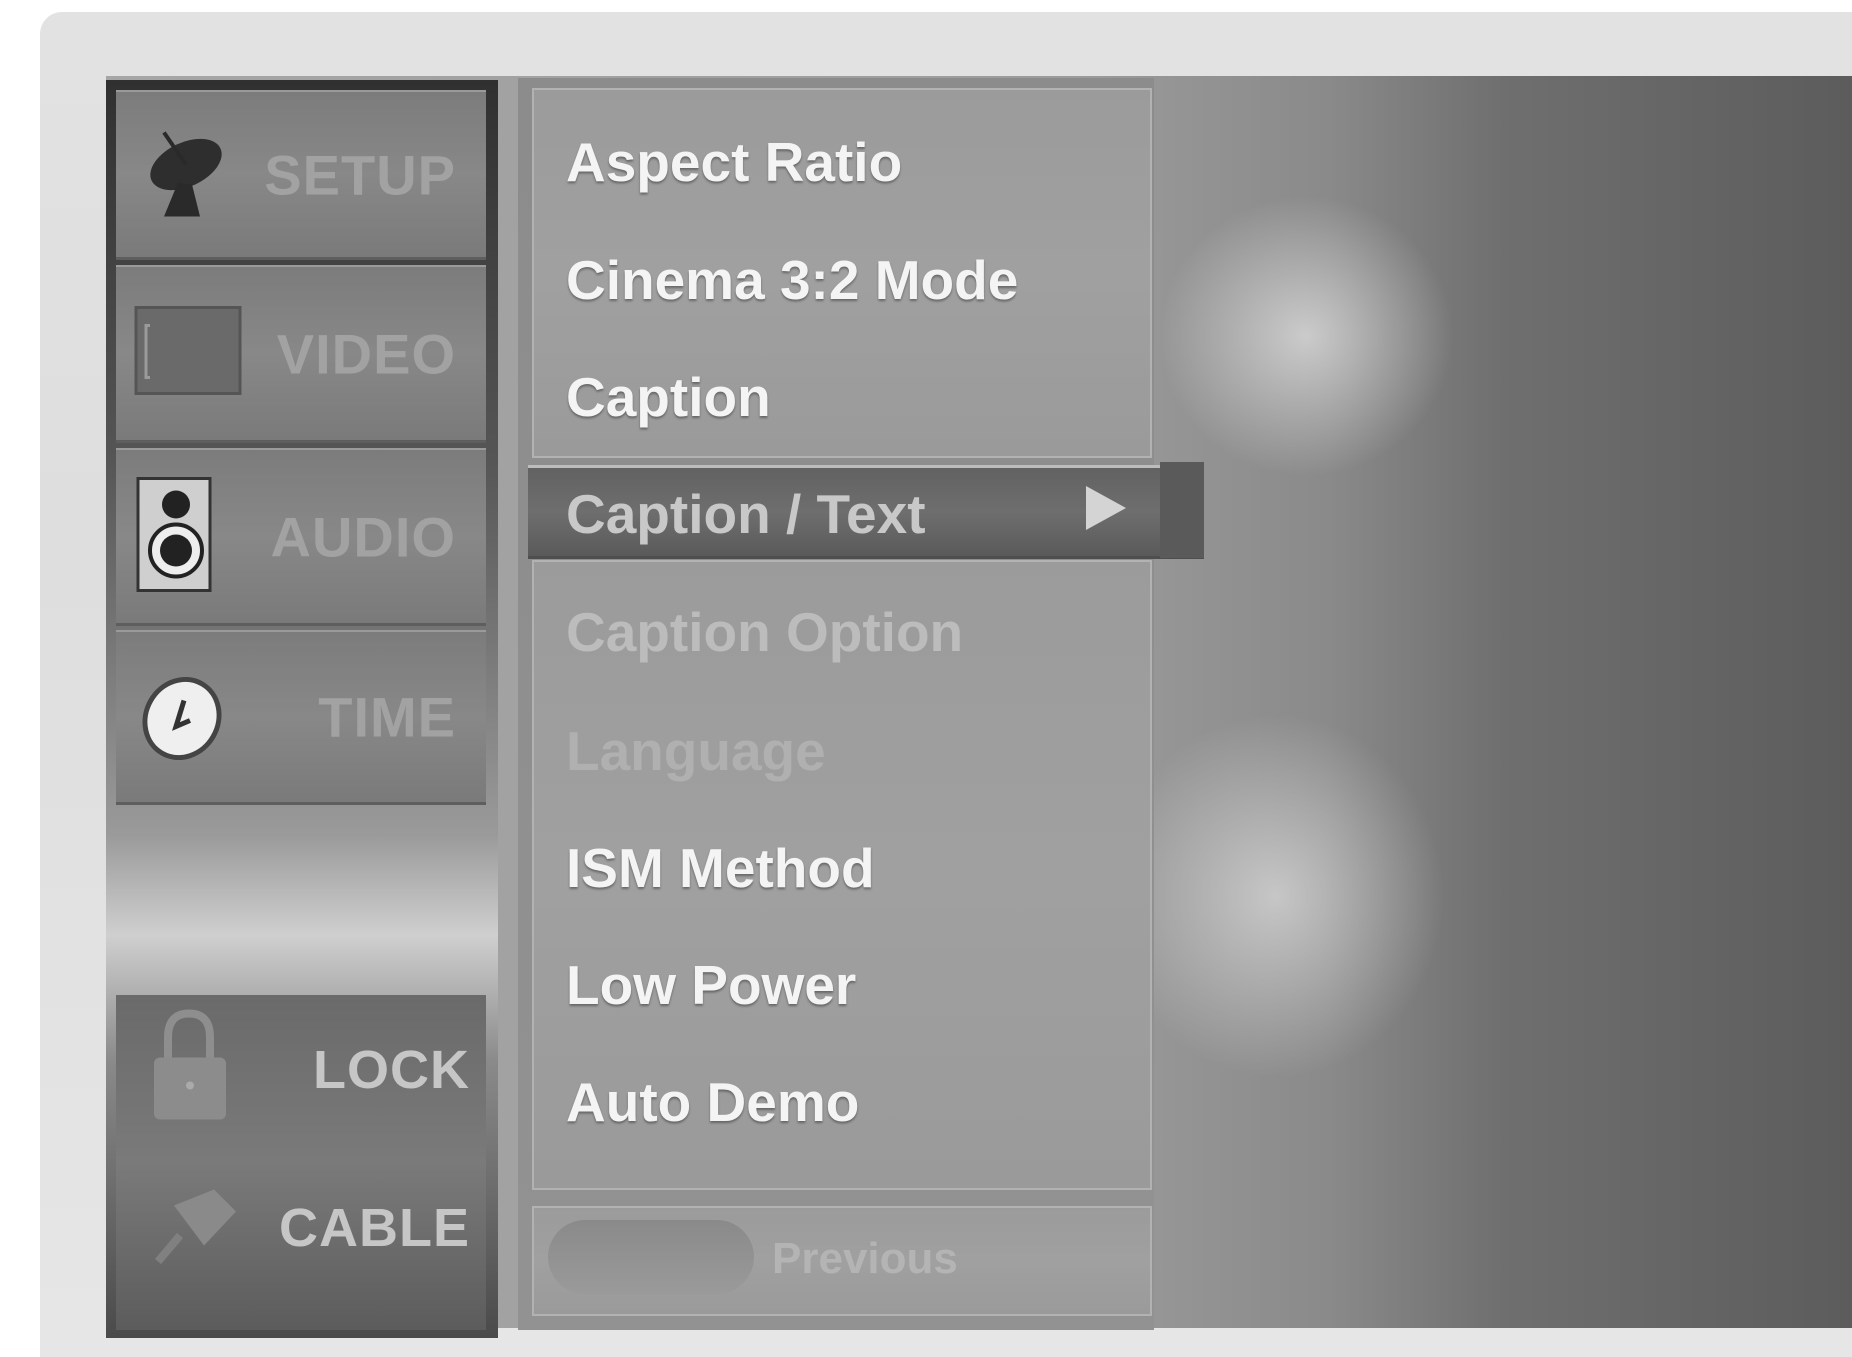 Image resolution: width=1852 pixels, height=1357 pixels. What do you see at coordinates (360, 174) in the screenshot?
I see `category-label: SETUP` at bounding box center [360, 174].